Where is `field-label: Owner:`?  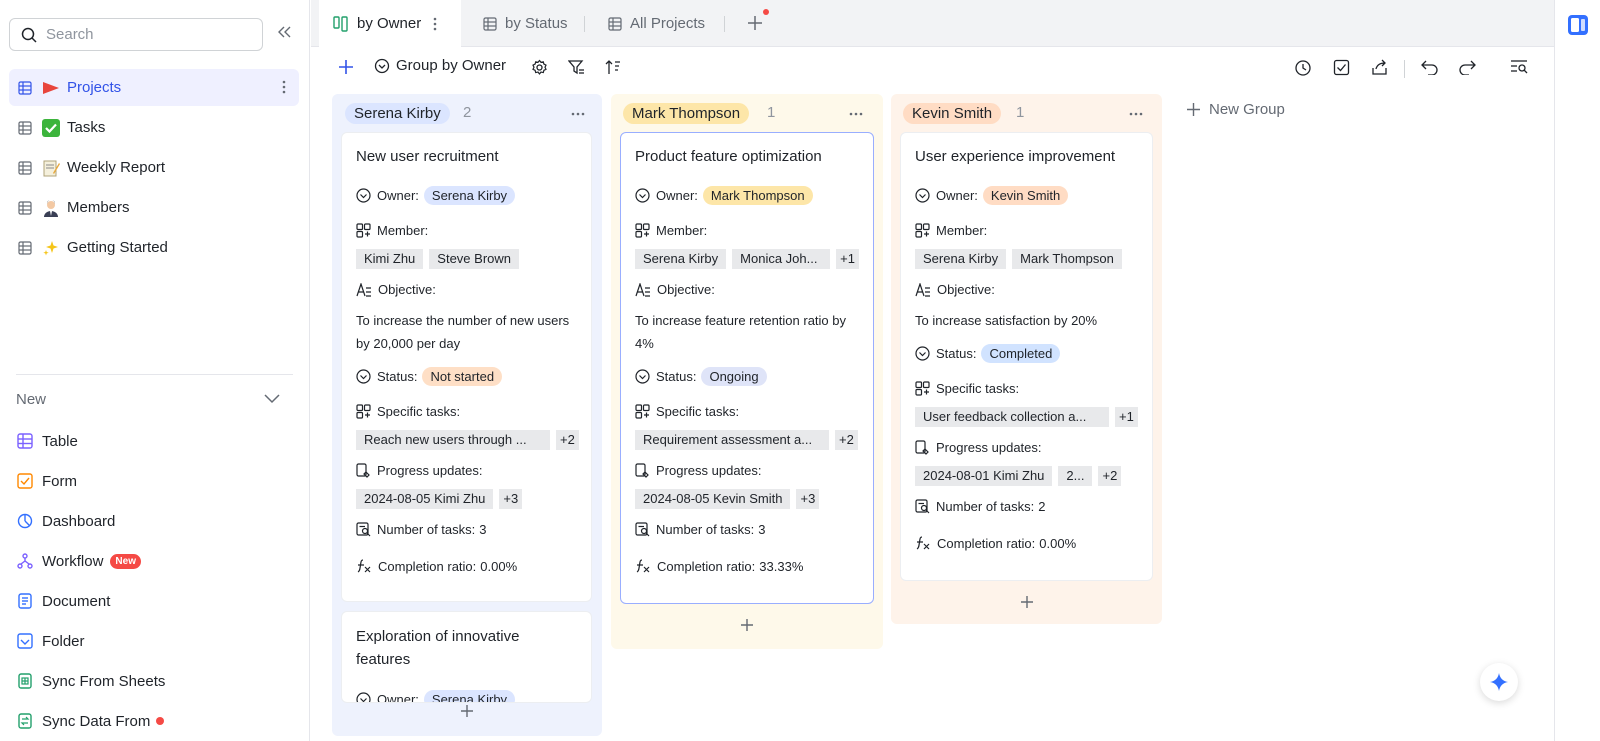 field-label: Owner: is located at coordinates (957, 195).